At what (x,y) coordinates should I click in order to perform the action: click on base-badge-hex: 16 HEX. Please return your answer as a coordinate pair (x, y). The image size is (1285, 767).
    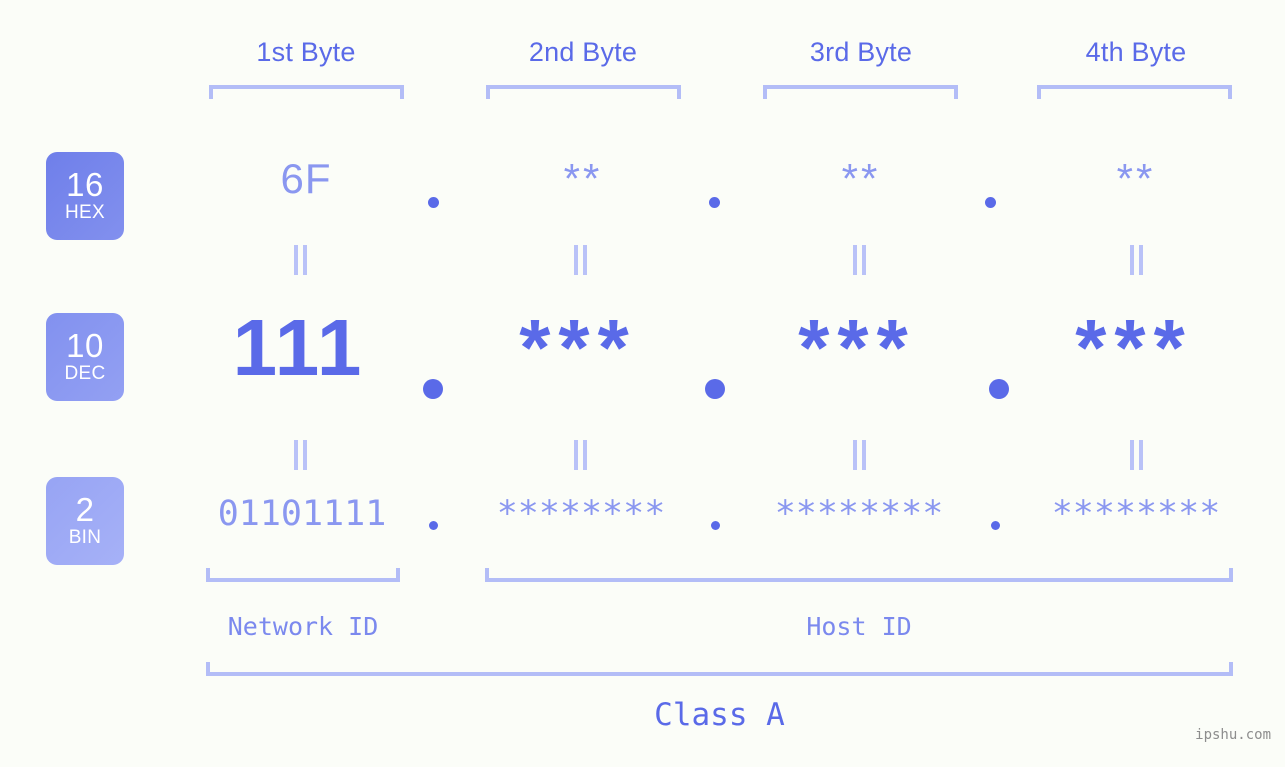
    Looking at the image, I should click on (85, 196).